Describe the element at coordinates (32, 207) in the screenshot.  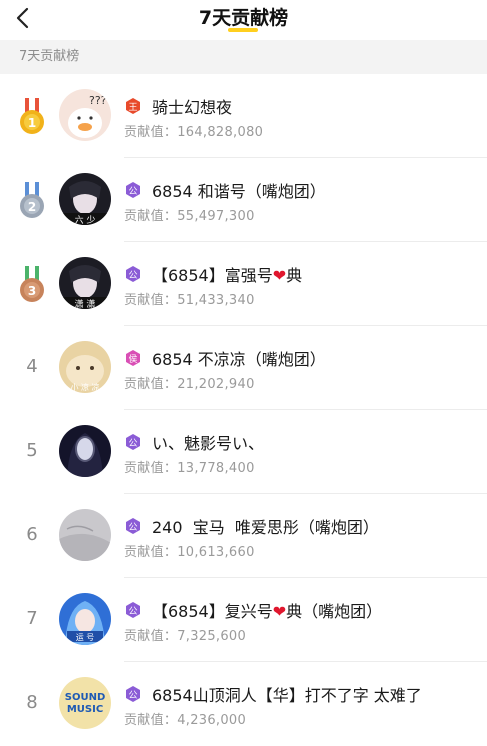
I see `svg-text: 2` at that location.